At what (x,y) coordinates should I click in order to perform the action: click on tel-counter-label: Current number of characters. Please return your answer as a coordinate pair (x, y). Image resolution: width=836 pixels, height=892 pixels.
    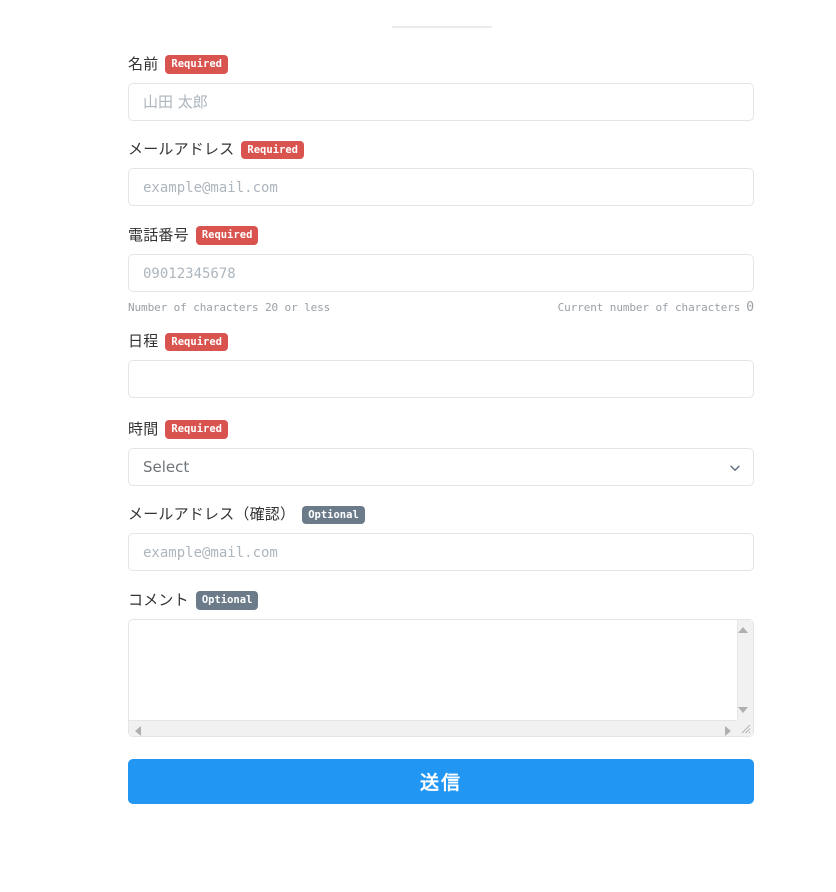
    Looking at the image, I should click on (649, 307).